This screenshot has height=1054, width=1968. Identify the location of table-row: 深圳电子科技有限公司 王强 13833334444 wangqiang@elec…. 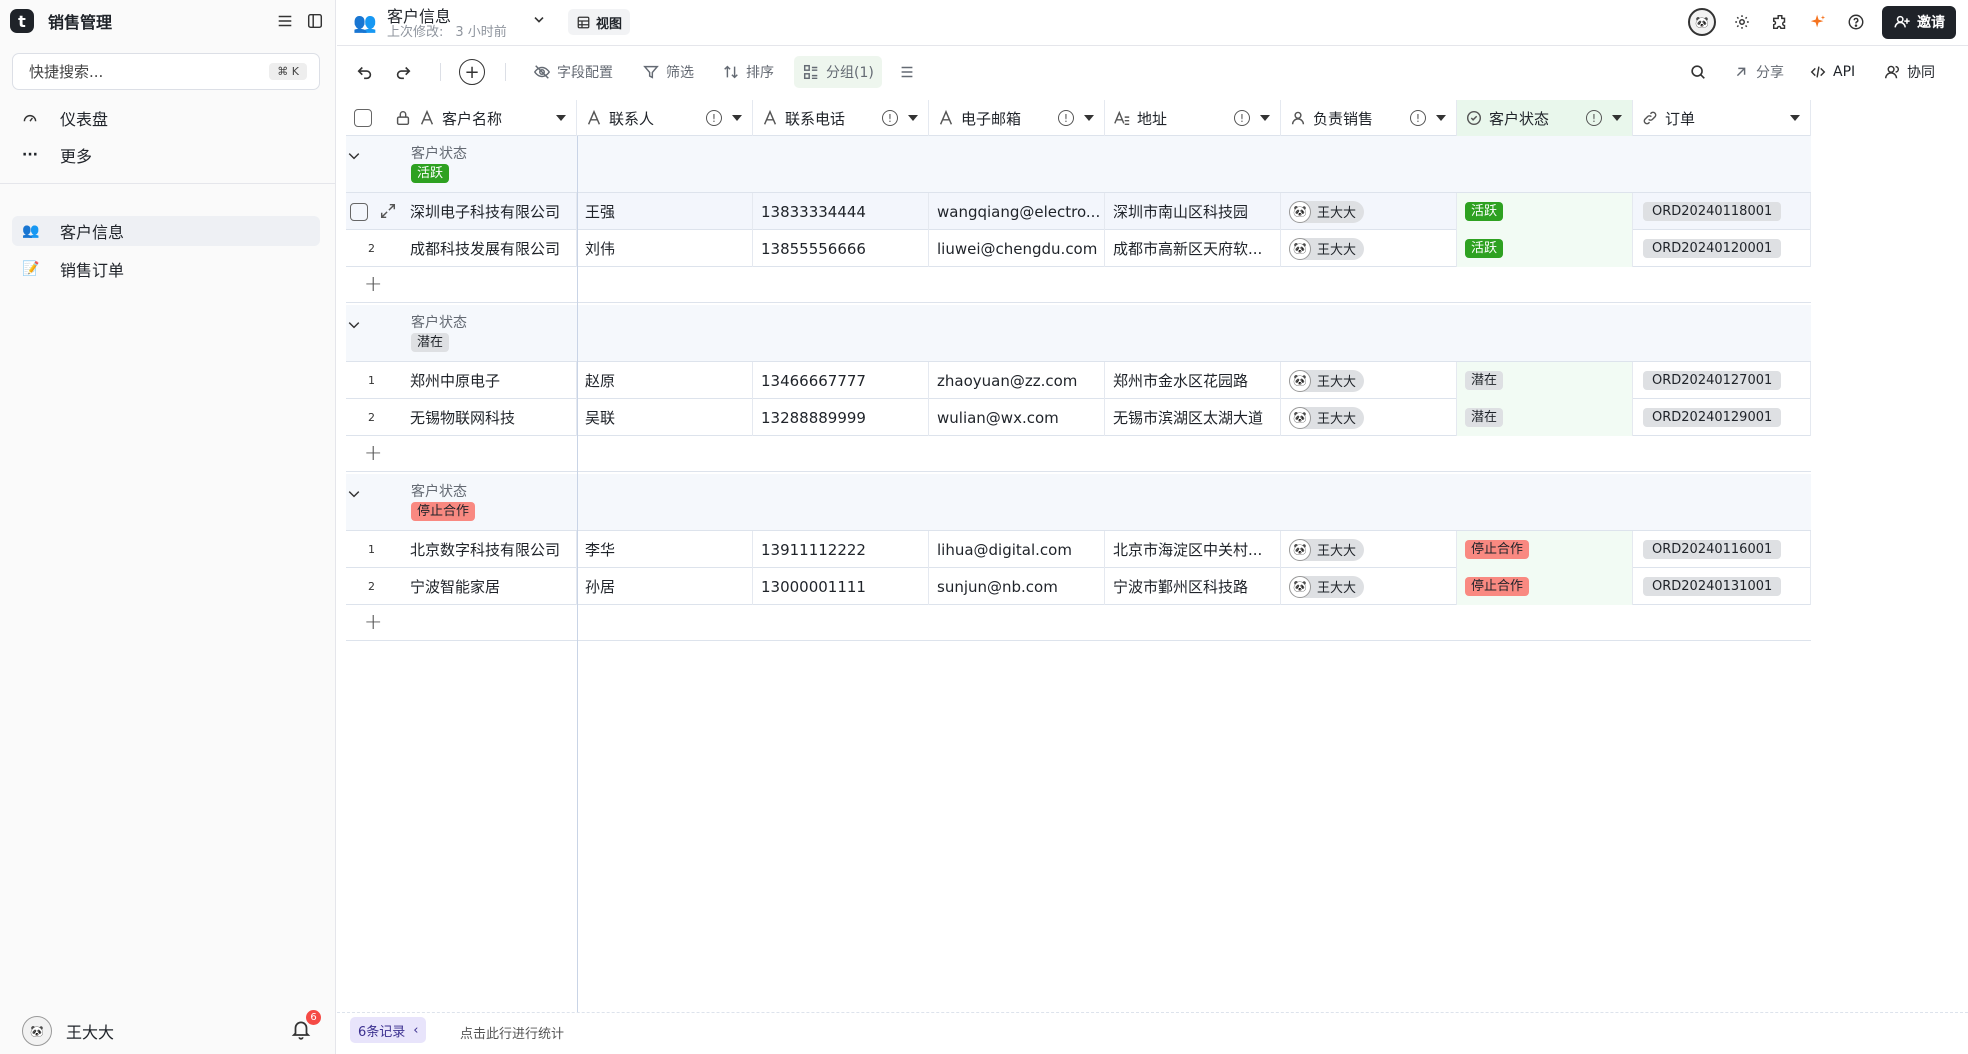
(1078, 211).